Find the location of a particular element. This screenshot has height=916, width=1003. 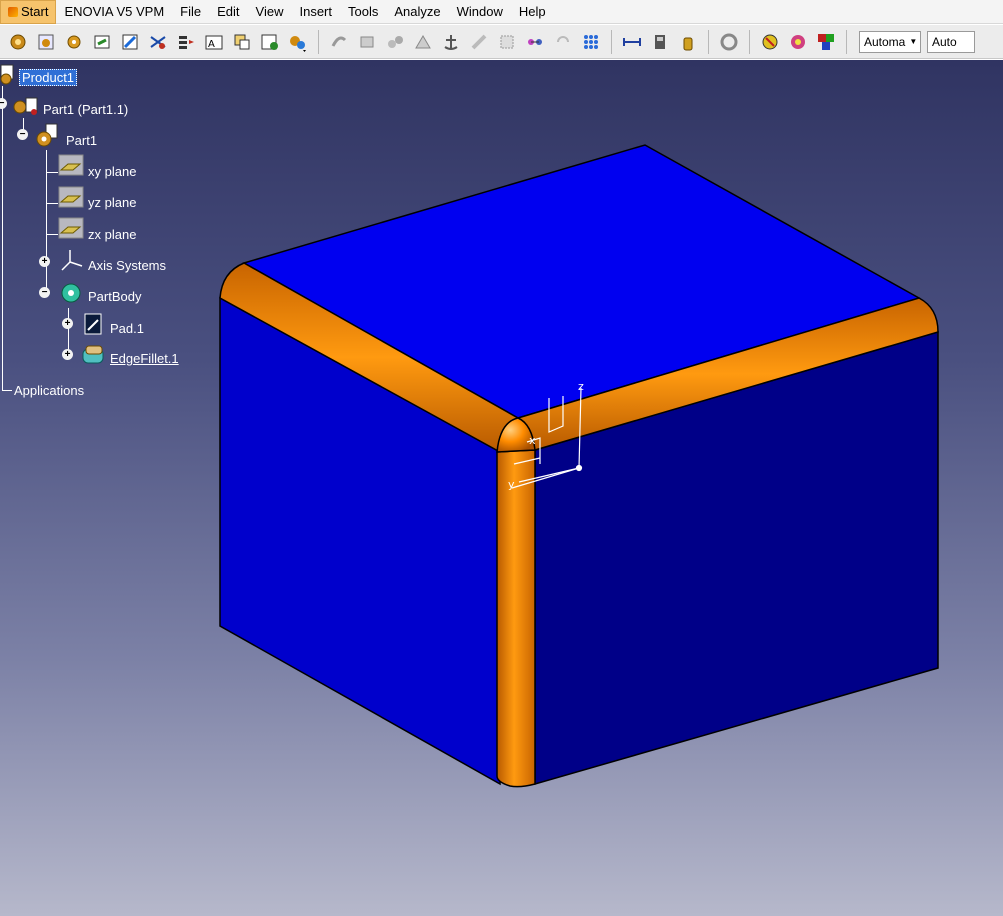

start-icon is located at coordinates (13, 11).